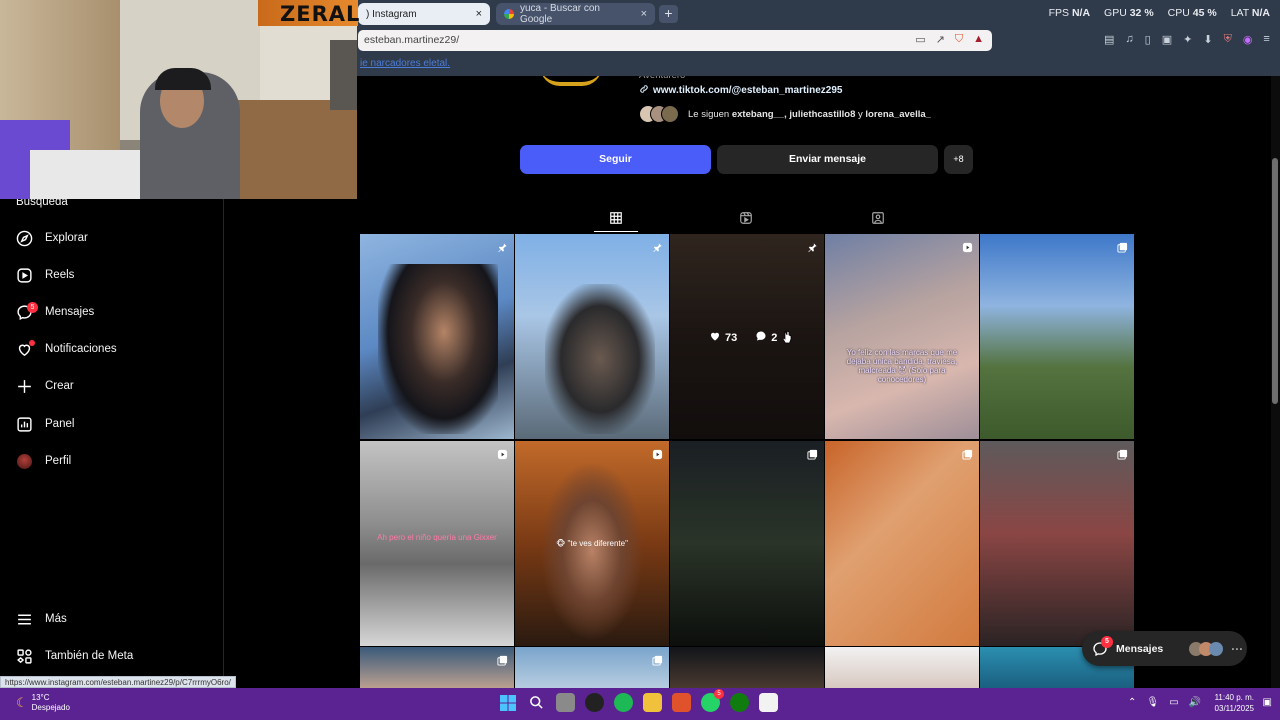  Describe the element at coordinates (715, 337) in the screenshot. I see `heart-filled-icon` at that location.